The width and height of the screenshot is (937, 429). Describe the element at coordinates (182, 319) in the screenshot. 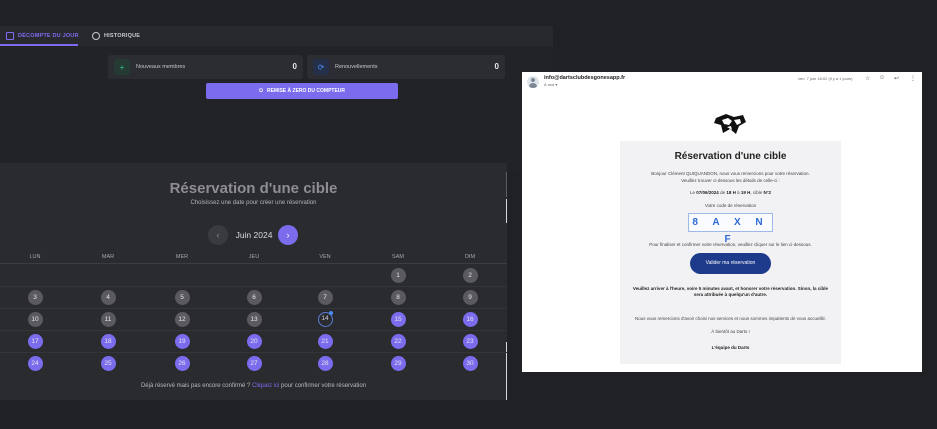

I see `calendar-day: 12` at that location.